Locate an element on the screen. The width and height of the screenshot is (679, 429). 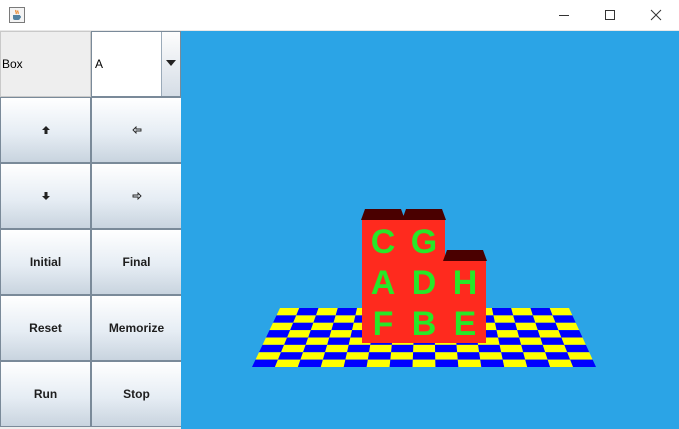
object-select-arrow is located at coordinates (170, 64).